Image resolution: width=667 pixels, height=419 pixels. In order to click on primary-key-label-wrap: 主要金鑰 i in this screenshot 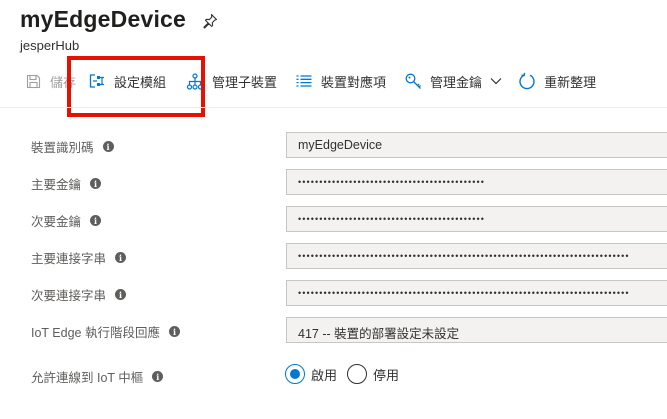, I will do `click(66, 183)`.